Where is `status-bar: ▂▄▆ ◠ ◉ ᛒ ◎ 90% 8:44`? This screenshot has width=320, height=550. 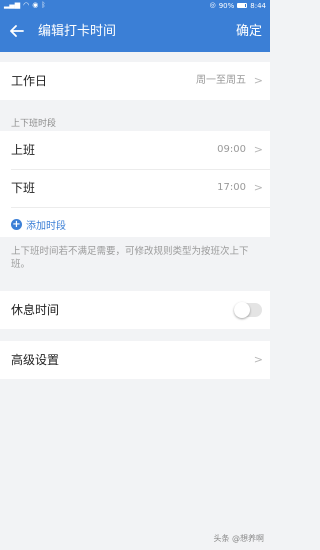 status-bar: ▂▄▆ ◠ ◉ ᛒ ◎ 90% 8:44 is located at coordinates (135, 5).